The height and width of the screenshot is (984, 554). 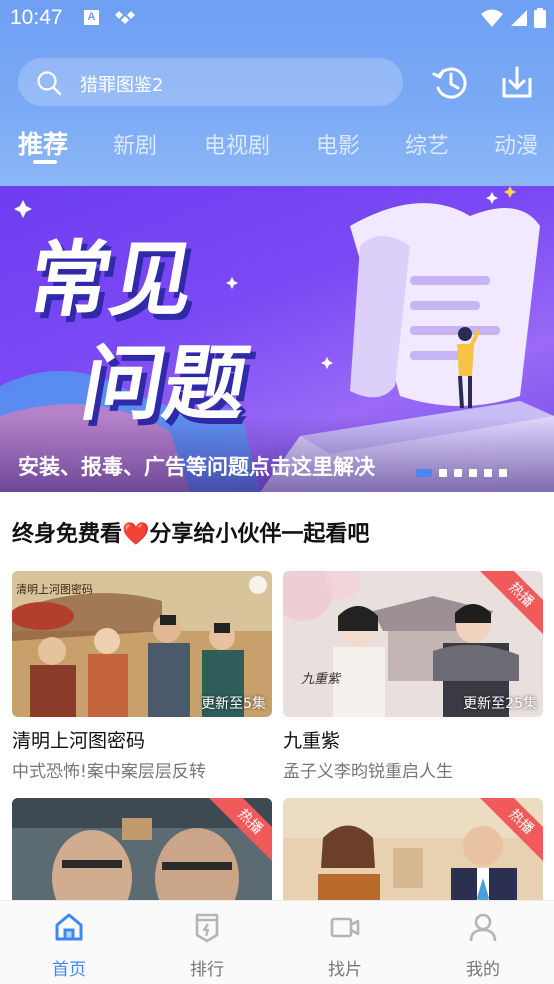 I want to click on nav-label: 排行, so click(x=207, y=970).